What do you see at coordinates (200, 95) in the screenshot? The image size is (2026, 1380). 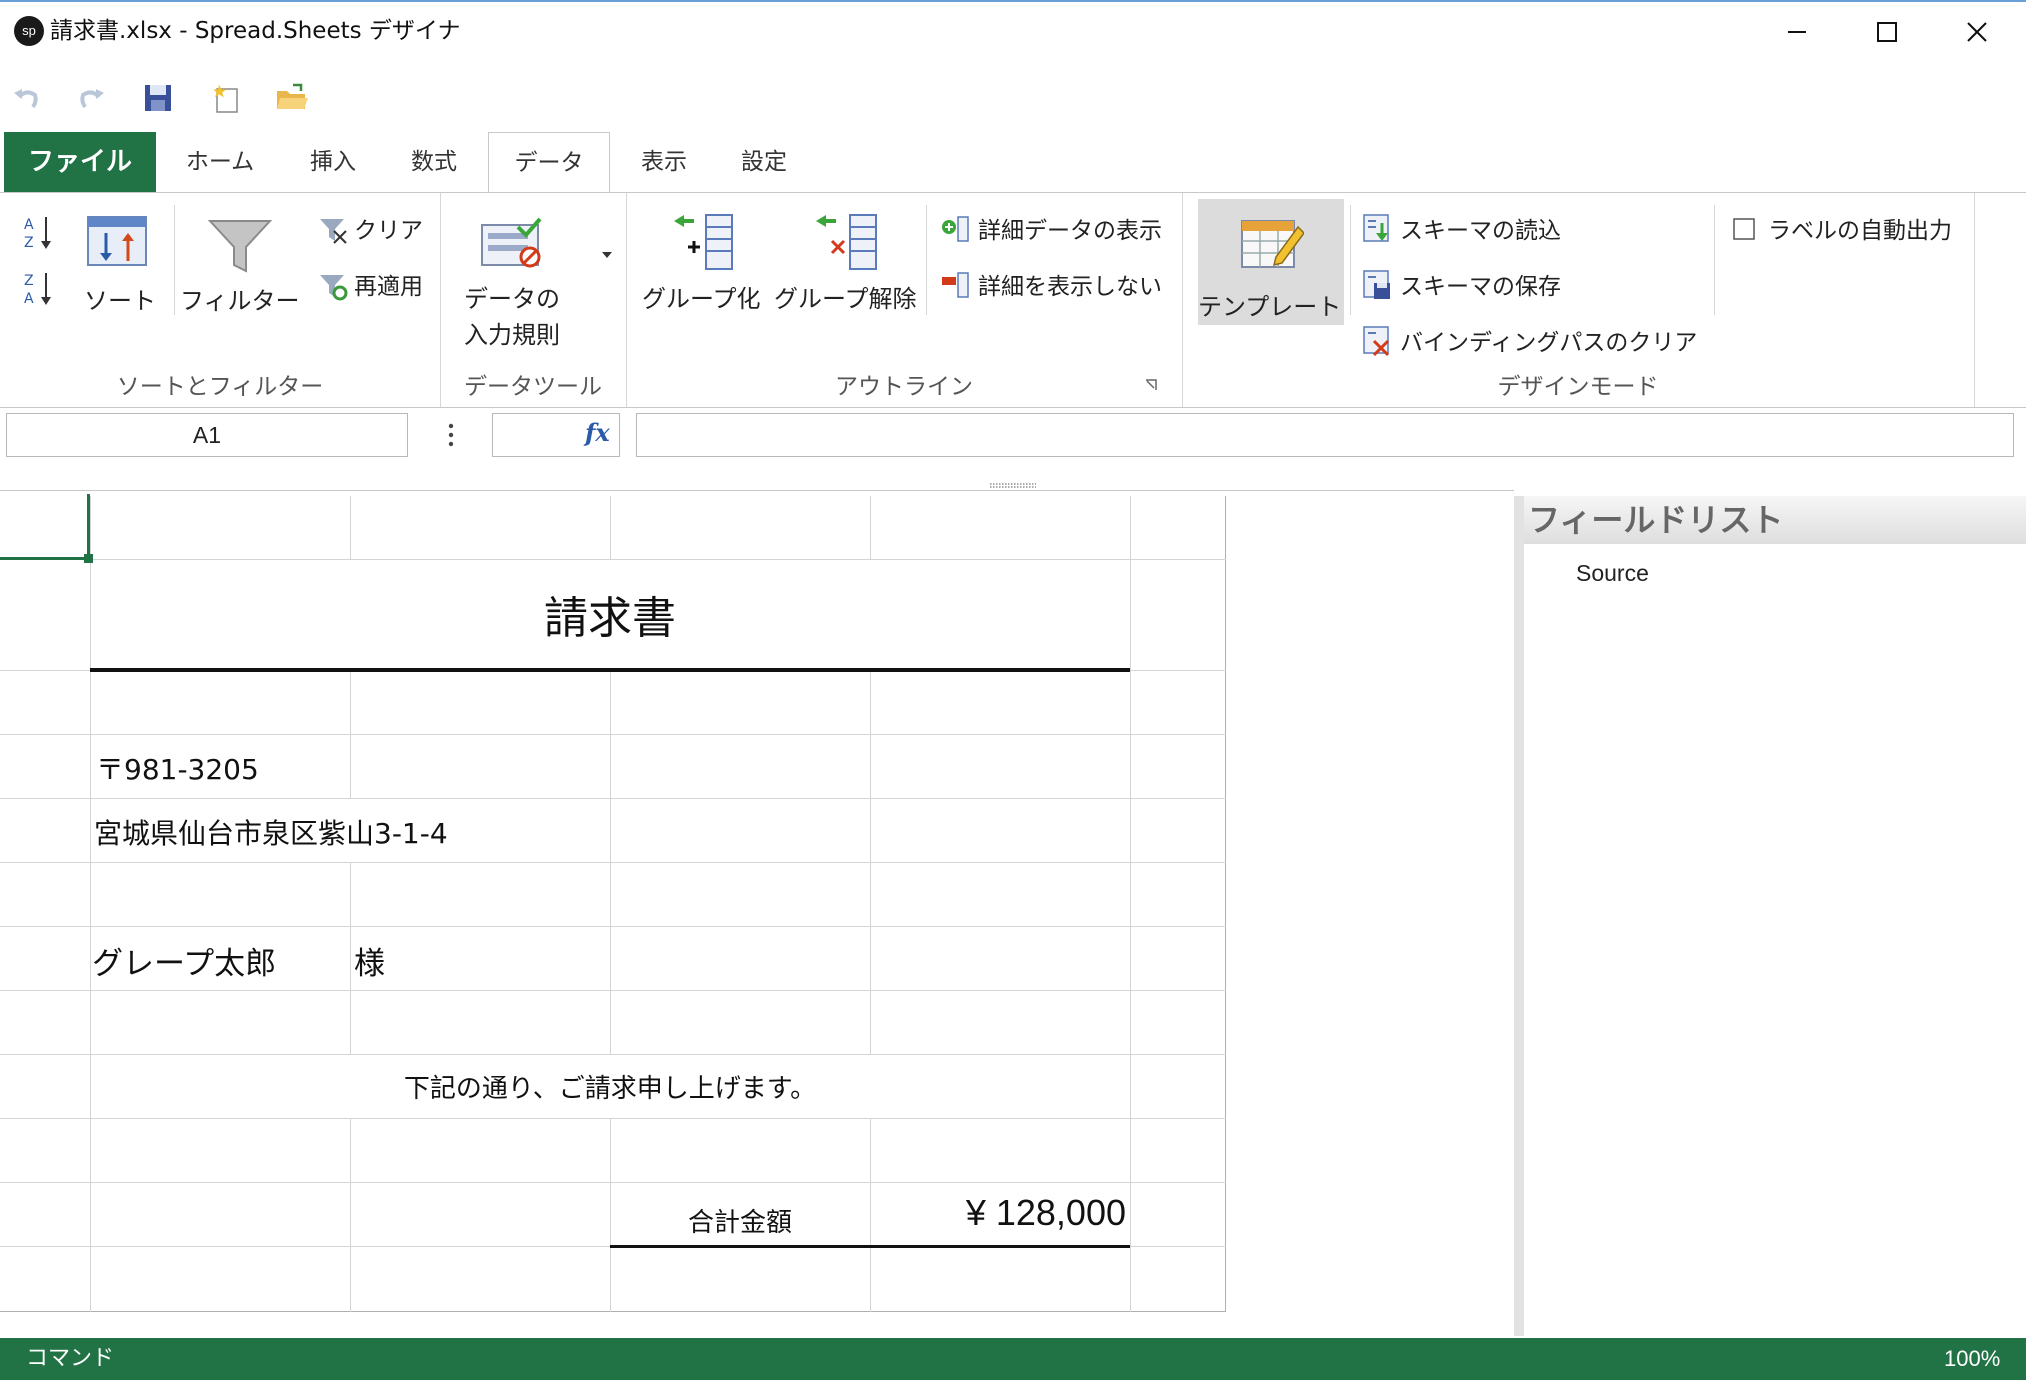 I see `quick-access-toolbar` at bounding box center [200, 95].